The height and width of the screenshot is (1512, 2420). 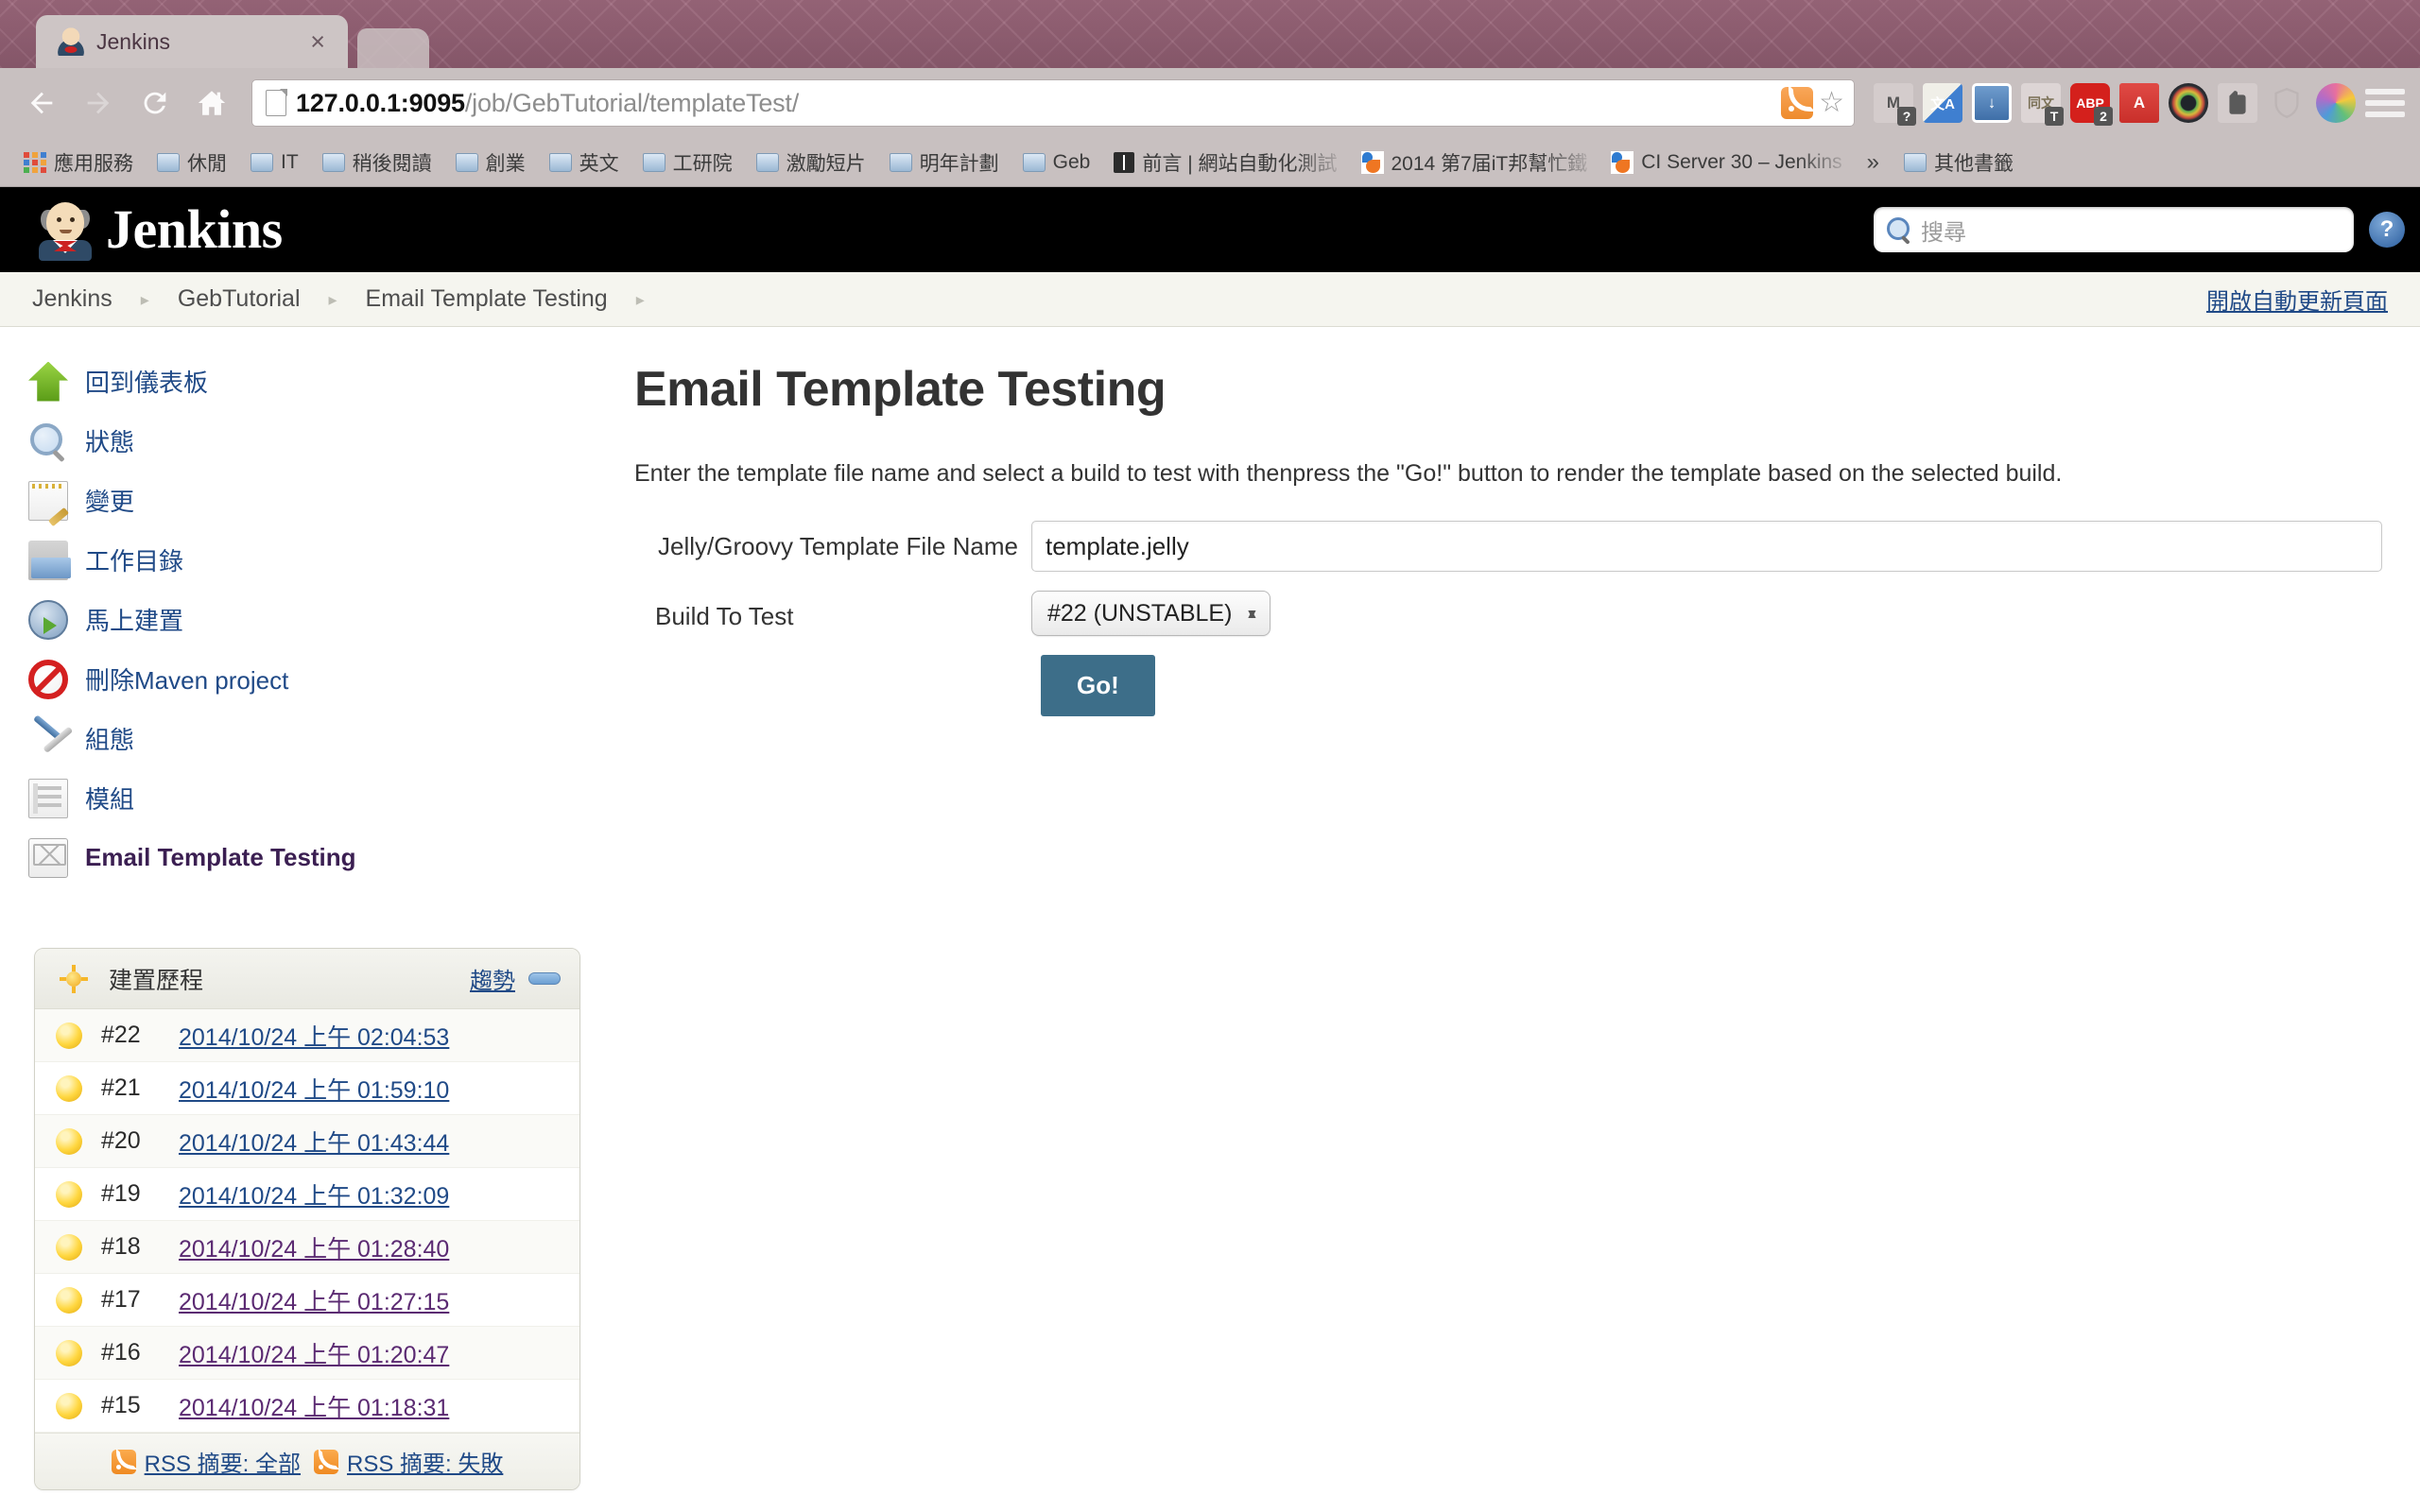 I want to click on folder-icon, so click(x=466, y=162).